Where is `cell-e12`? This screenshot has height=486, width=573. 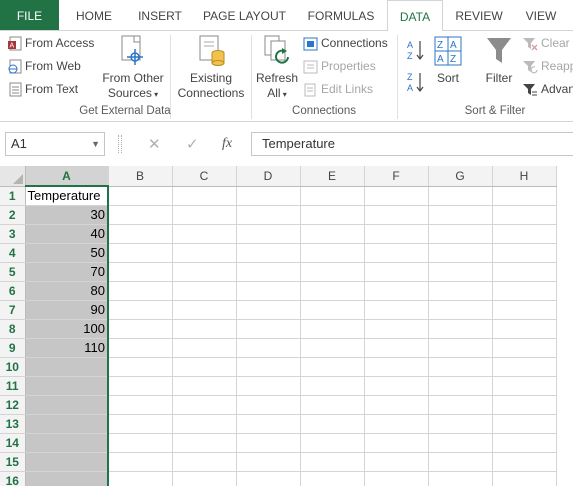
cell-e12 is located at coordinates (332, 405).